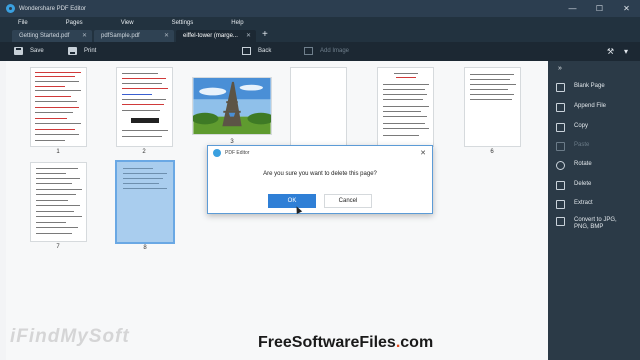 The image size is (640, 360). I want to click on menu-help: Help, so click(237, 23).